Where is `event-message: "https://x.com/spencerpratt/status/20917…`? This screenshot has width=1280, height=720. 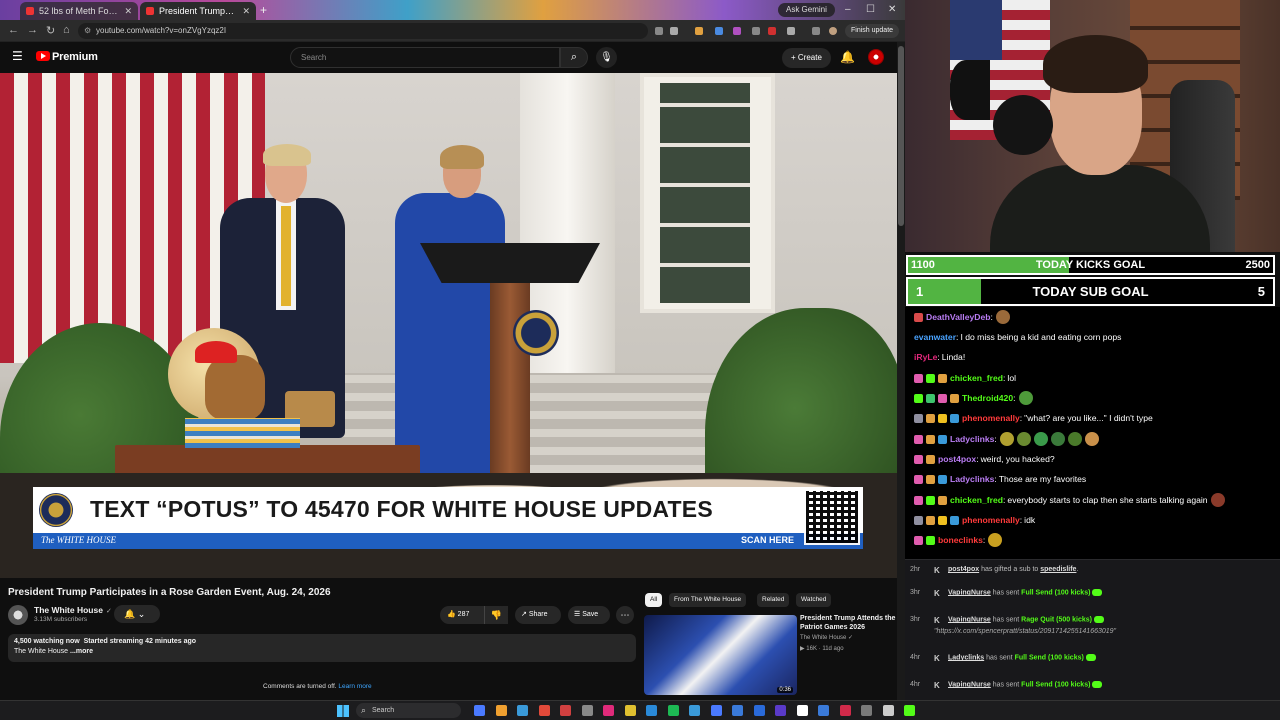 event-message: "https://x.com/spencerpratt/status/20917… is located at coordinates (1025, 631).